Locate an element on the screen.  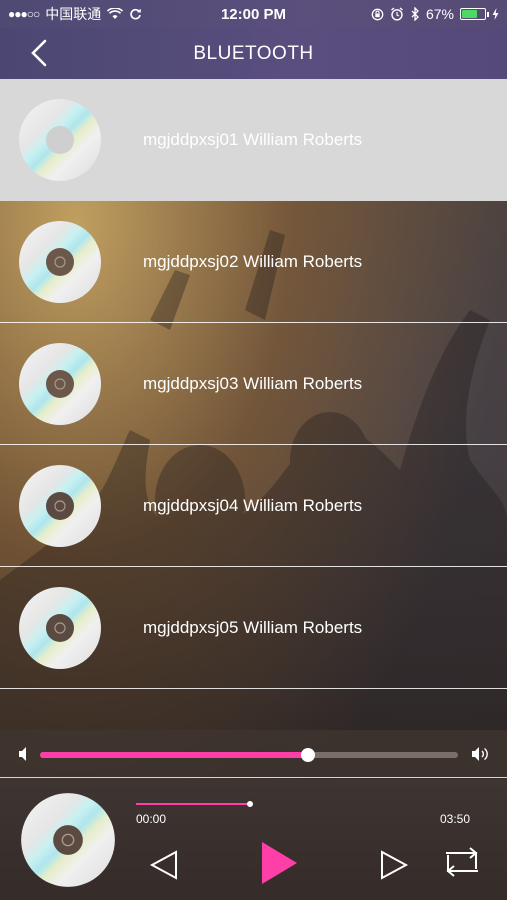
track-row: mgjddpxsj03 William Roberts is located at coordinates (253, 384).